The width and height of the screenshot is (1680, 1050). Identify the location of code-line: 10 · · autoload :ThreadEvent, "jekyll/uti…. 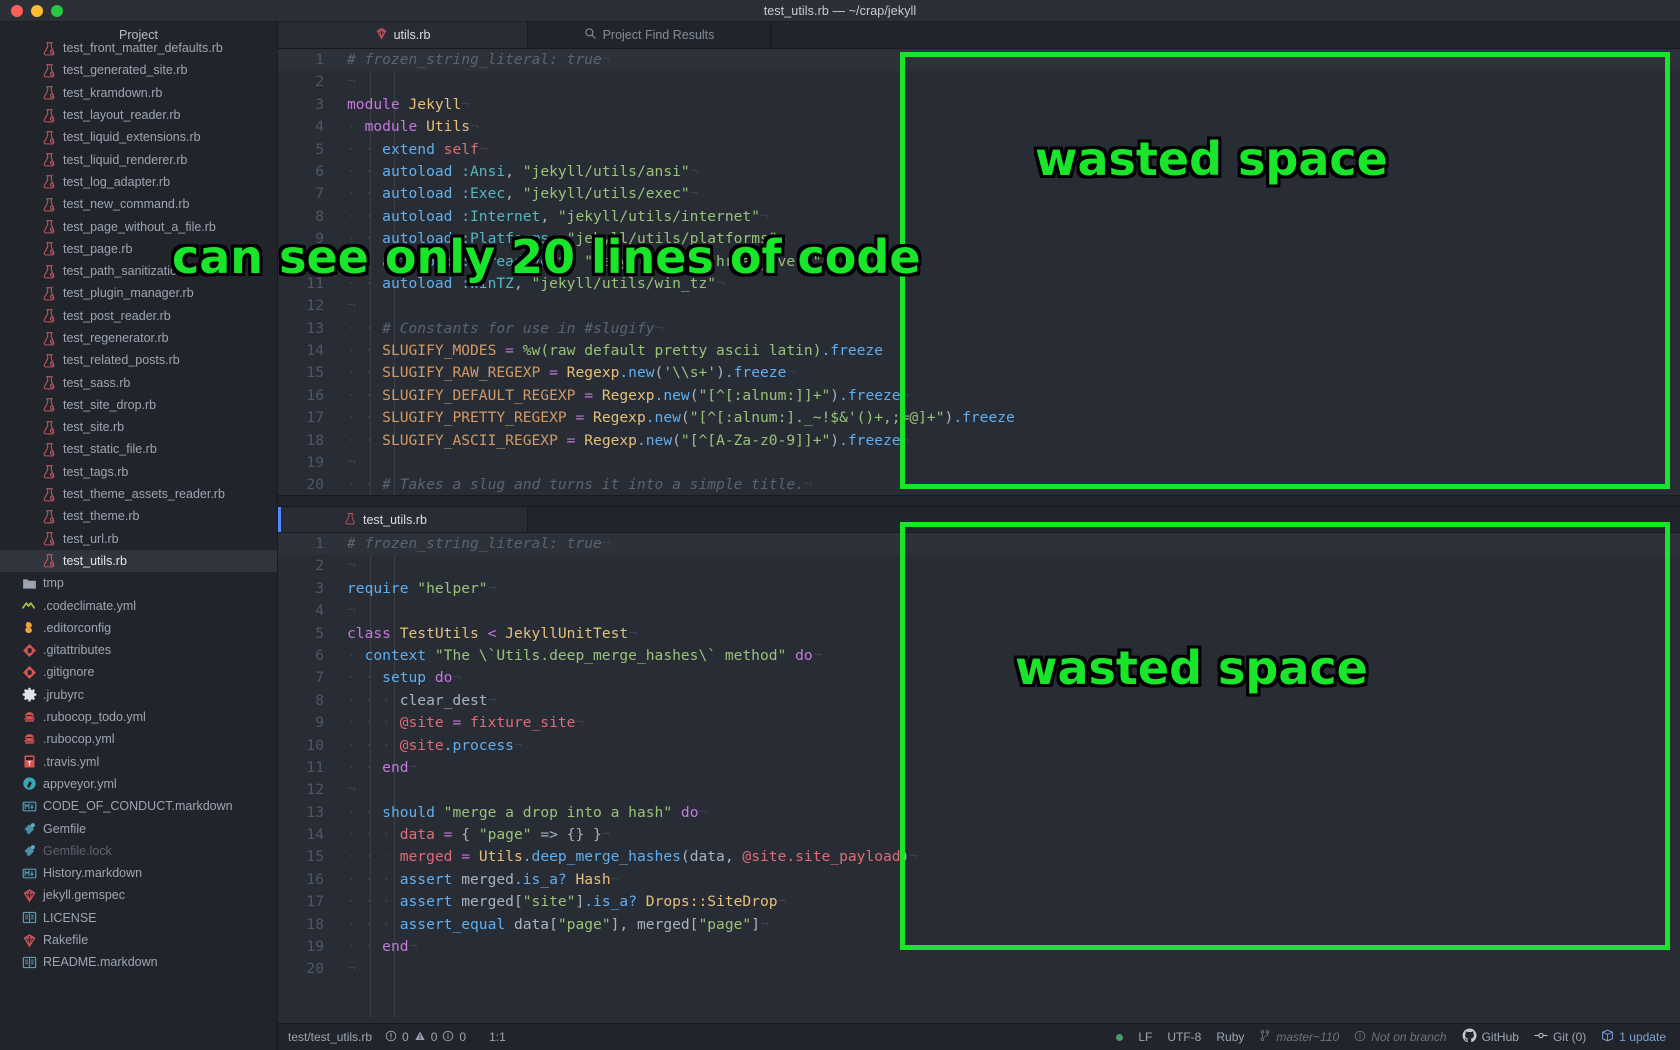
(979, 262).